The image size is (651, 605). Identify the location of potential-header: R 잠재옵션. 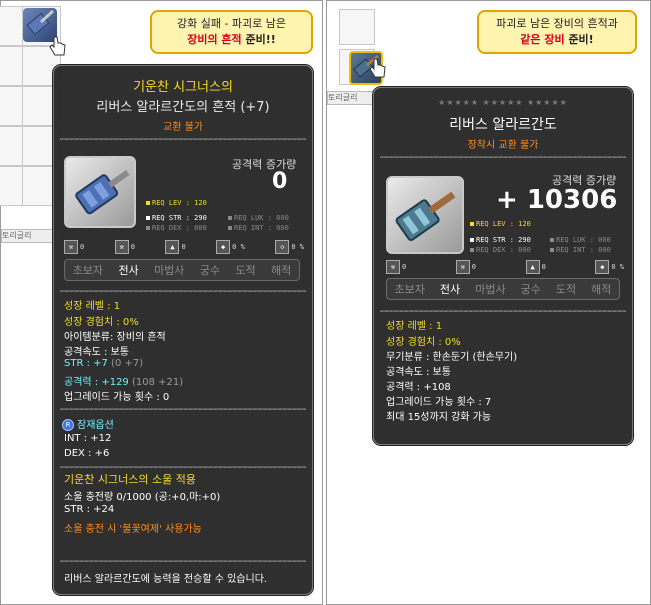
(88, 423).